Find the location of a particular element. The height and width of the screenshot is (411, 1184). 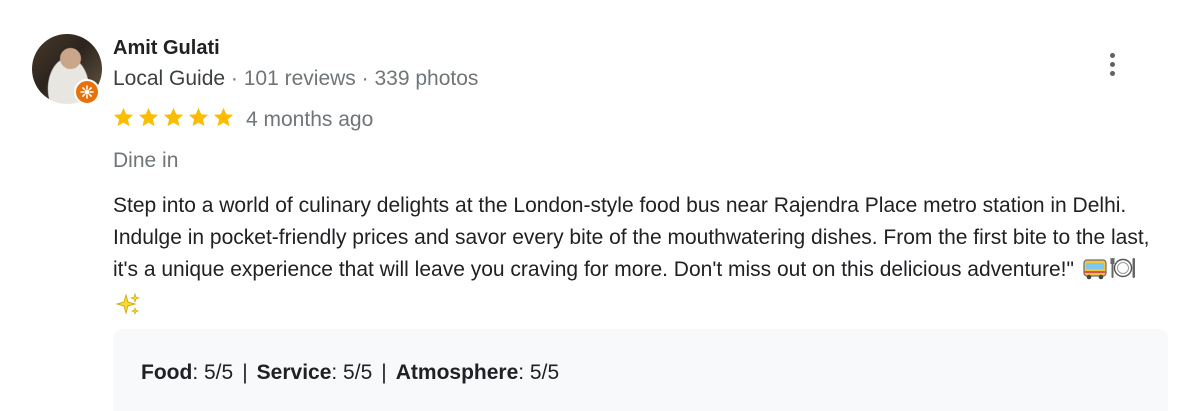

local-guide-label: Local Guide is located at coordinates (169, 78).